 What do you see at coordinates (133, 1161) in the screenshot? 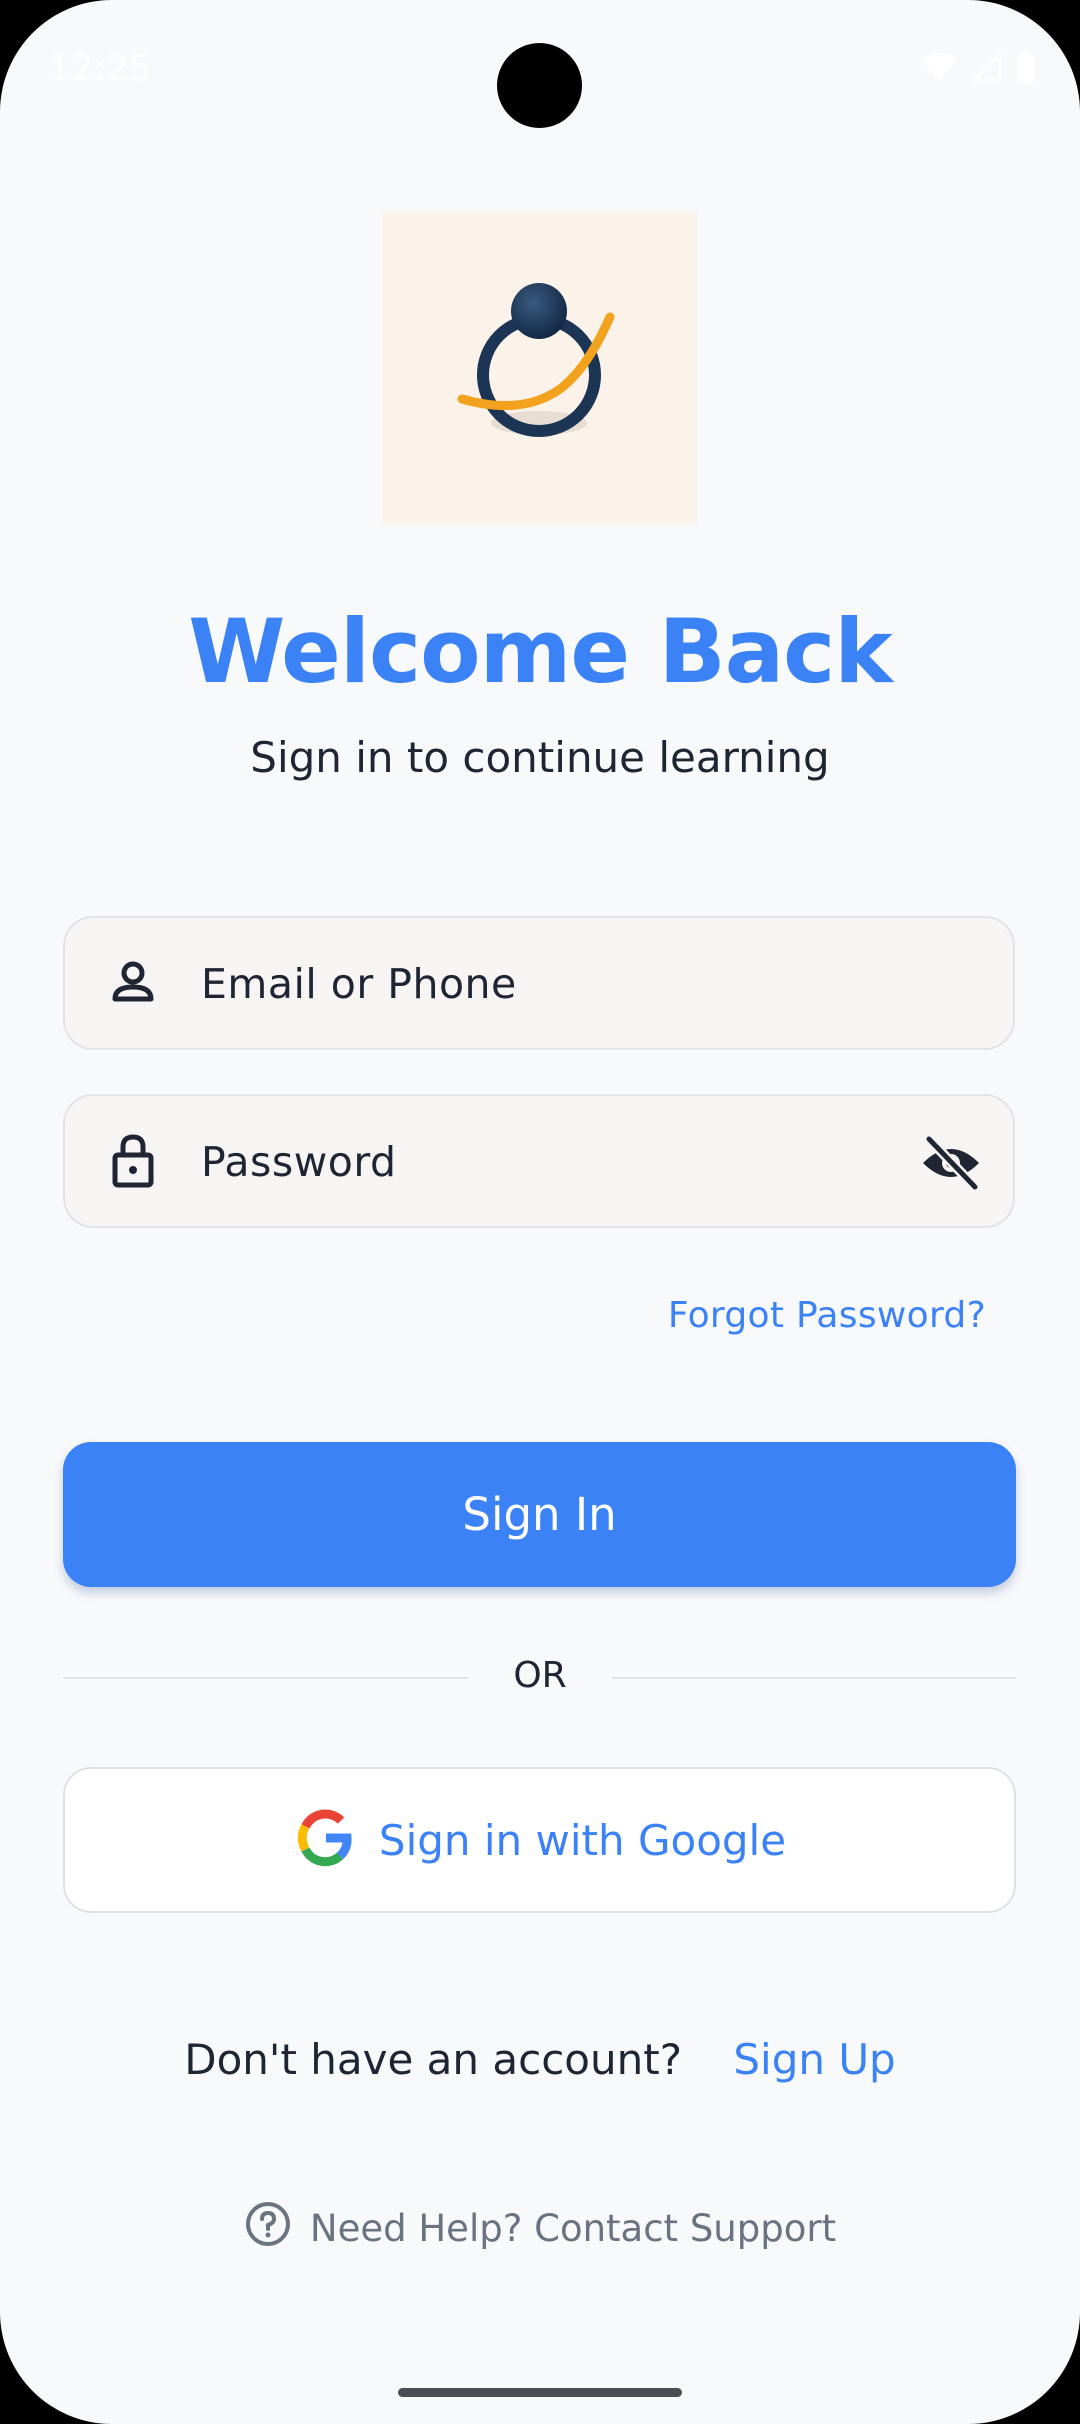
I see `lock-icon` at bounding box center [133, 1161].